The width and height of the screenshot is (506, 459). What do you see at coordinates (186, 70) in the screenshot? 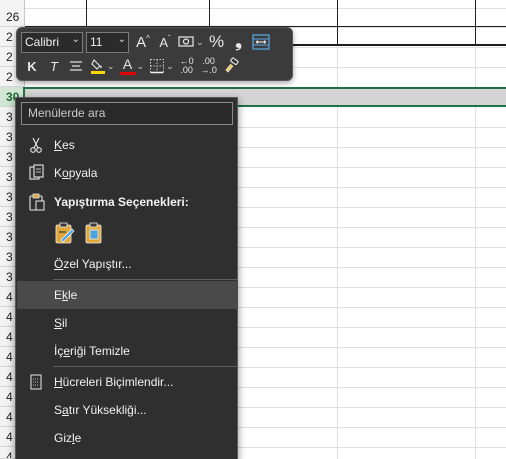
I see `increase-decimal-bottom: .00` at bounding box center [186, 70].